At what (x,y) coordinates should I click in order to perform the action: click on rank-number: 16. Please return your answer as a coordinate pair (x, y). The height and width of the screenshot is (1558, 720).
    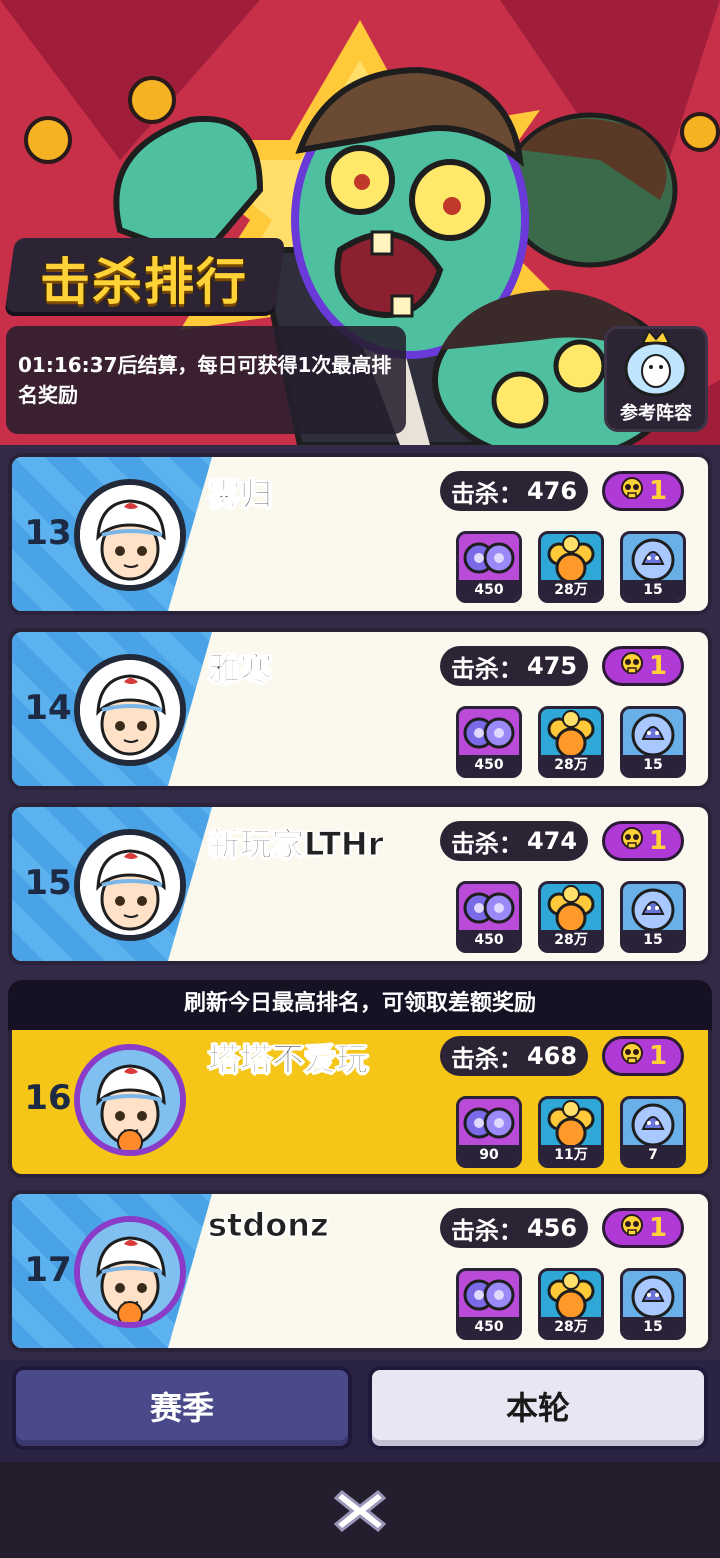
    Looking at the image, I should click on (48, 1098).